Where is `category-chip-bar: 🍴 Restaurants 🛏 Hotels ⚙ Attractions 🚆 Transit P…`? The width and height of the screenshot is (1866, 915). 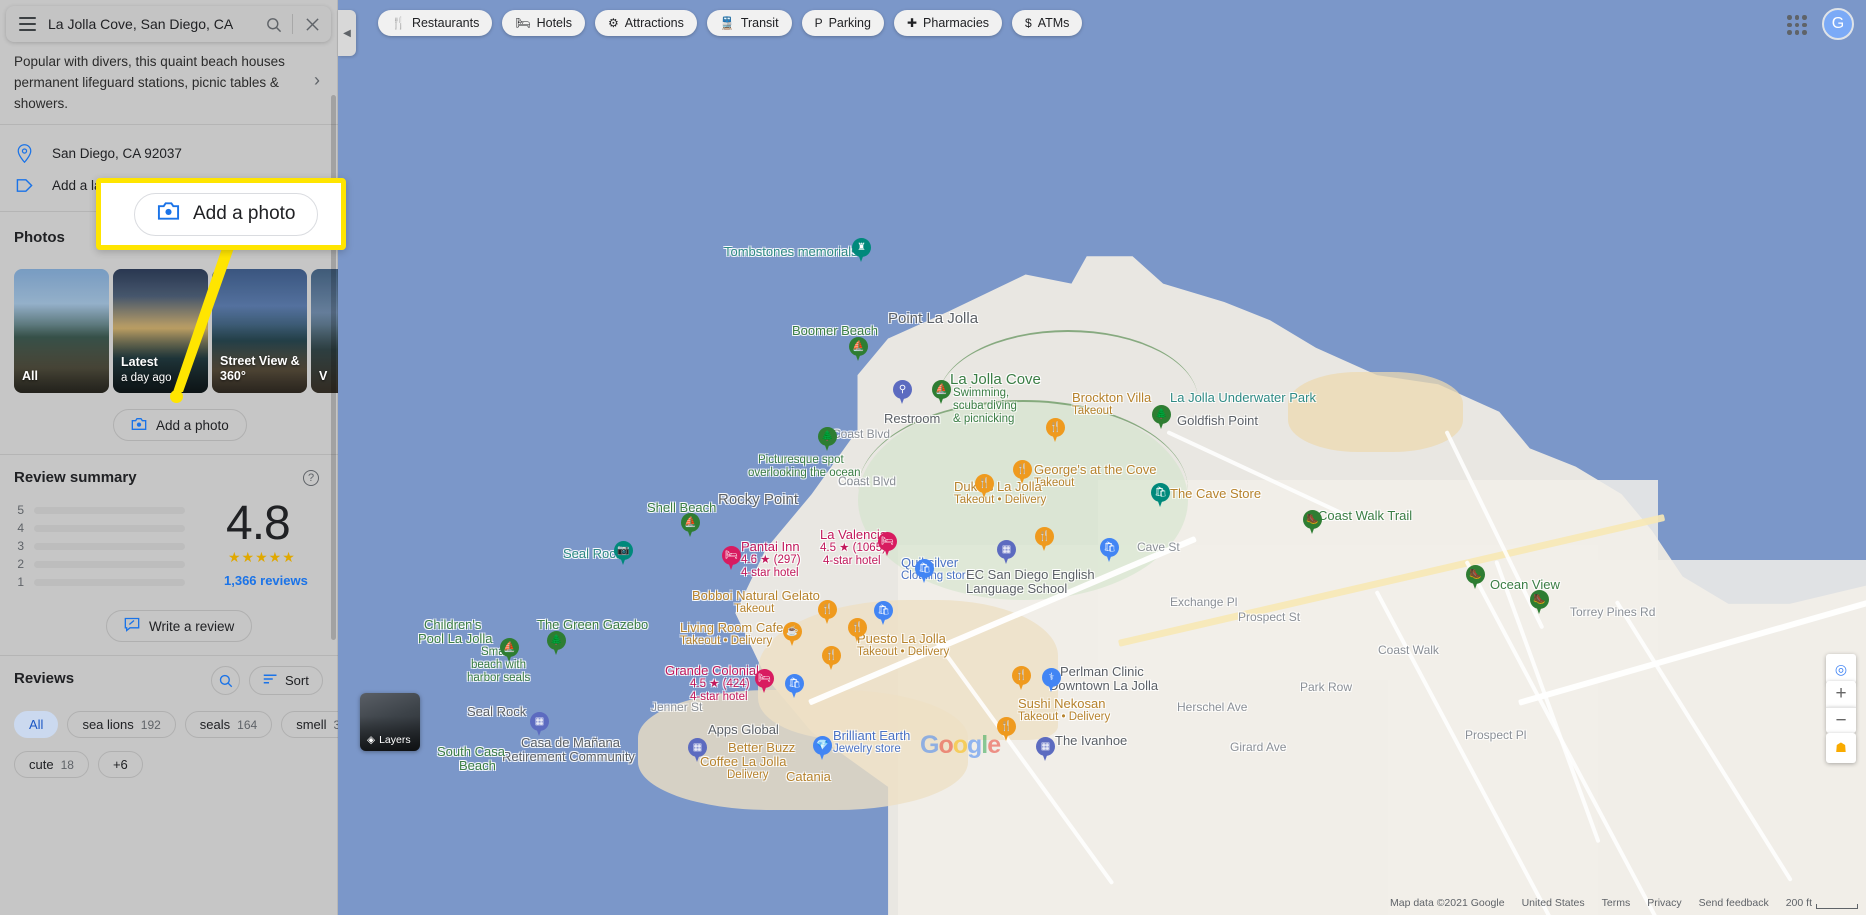
category-chip-bar: 🍴 Restaurants 🛏 Hotels ⚙ Attractions 🚆 Transit P… is located at coordinates (730, 23).